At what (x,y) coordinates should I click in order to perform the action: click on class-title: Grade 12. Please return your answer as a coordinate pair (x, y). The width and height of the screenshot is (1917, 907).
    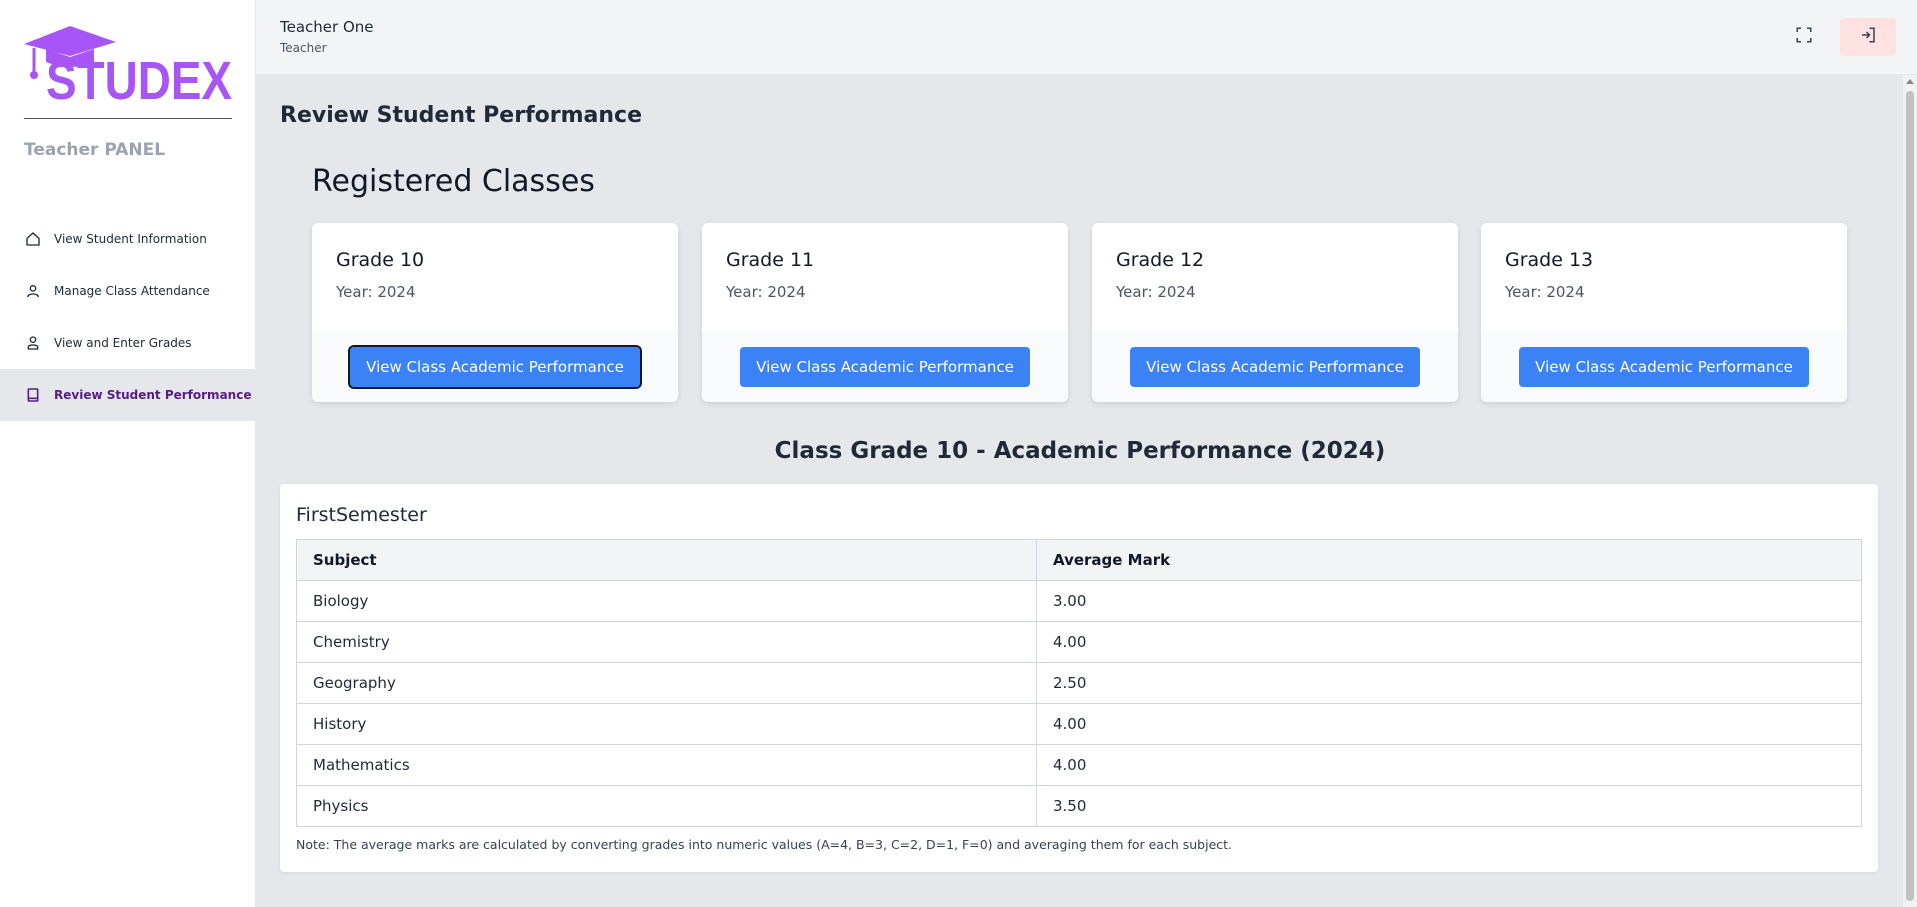
    Looking at the image, I should click on (1160, 260).